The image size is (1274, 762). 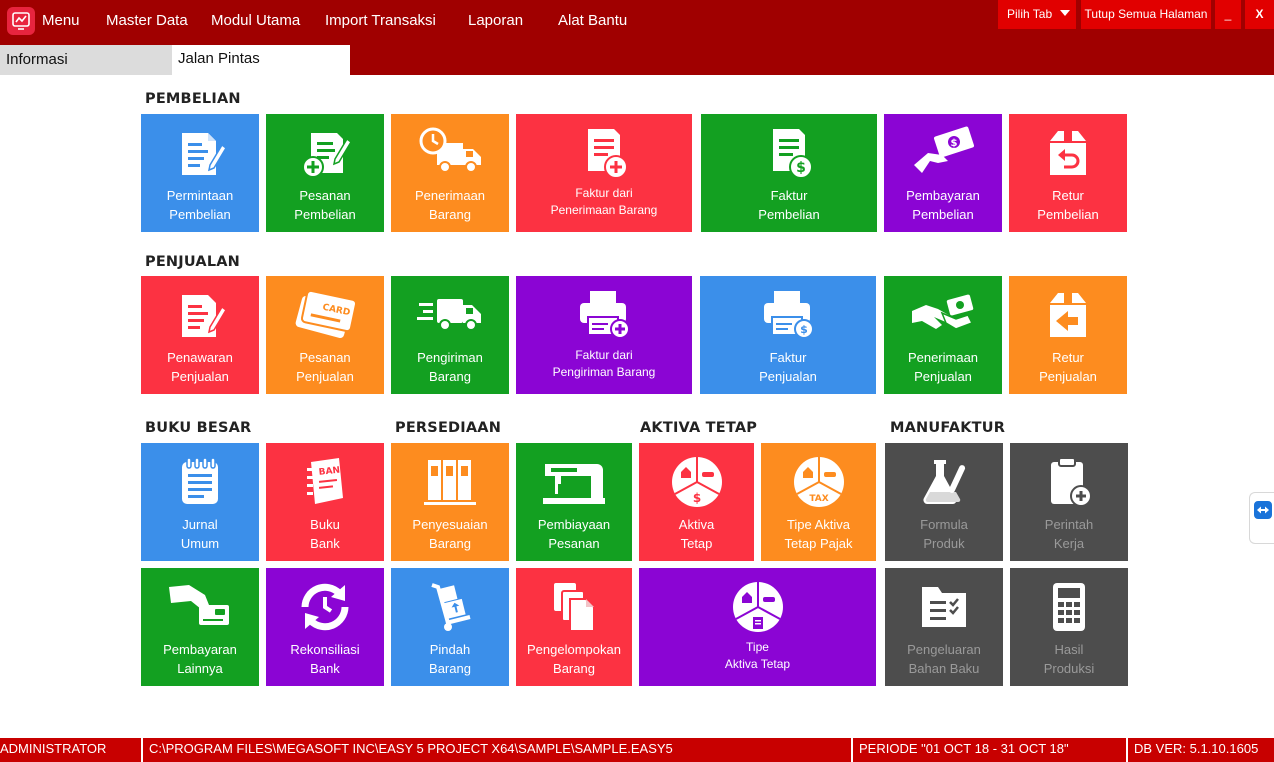 What do you see at coordinates (21, 21) in the screenshot?
I see `app-logo-icon` at bounding box center [21, 21].